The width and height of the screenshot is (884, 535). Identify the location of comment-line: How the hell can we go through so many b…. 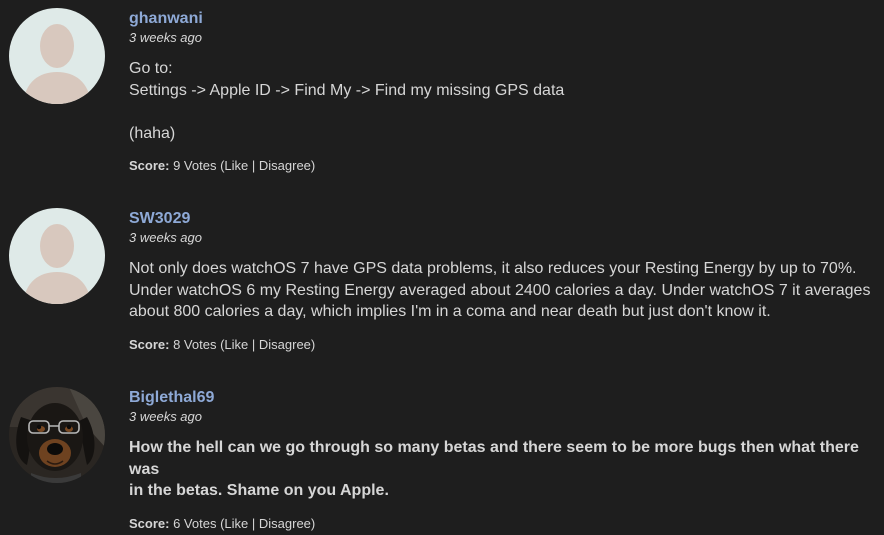
(494, 458).